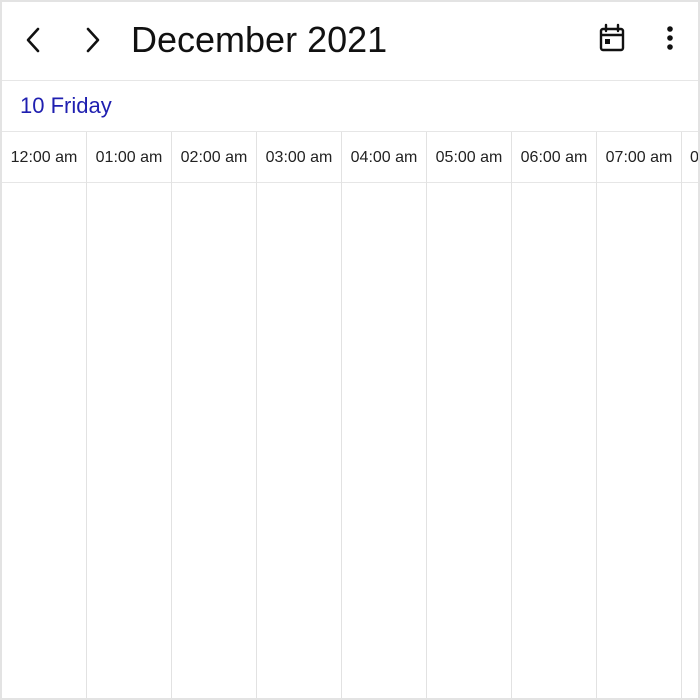  What do you see at coordinates (384, 157) in the screenshot?
I see `time-slot-label: 04:00 am` at bounding box center [384, 157].